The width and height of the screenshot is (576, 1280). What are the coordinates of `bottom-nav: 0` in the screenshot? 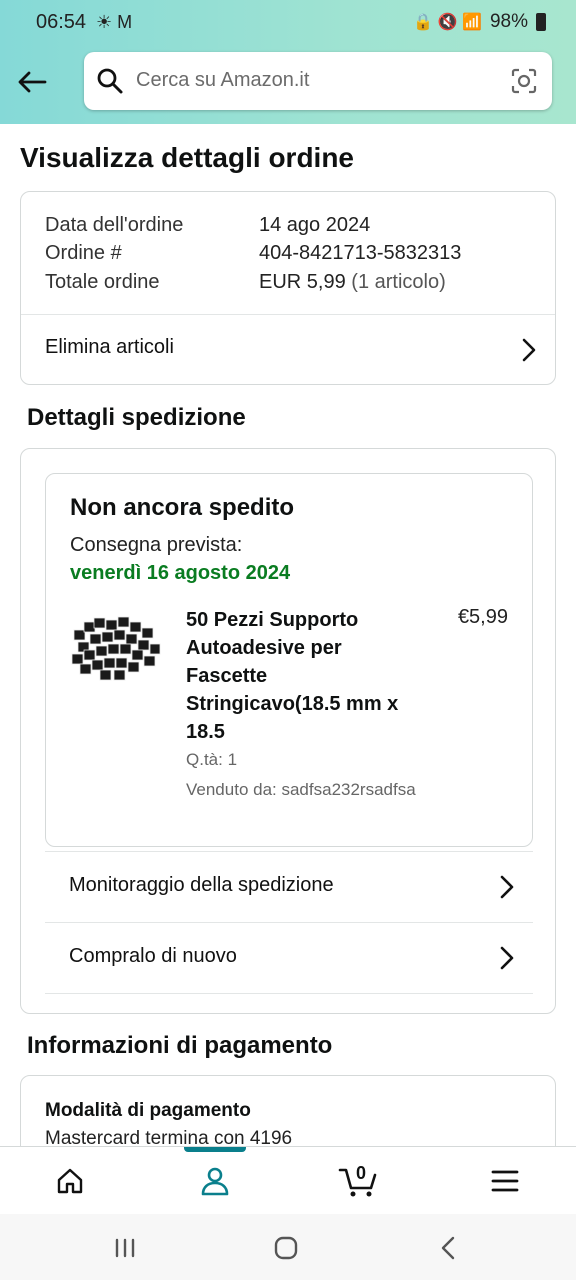 It's located at (288, 1180).